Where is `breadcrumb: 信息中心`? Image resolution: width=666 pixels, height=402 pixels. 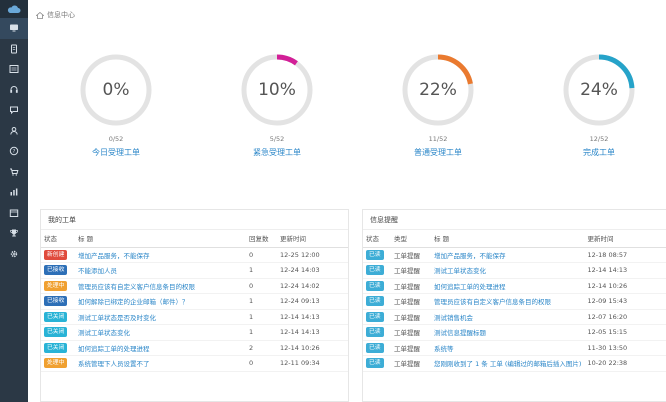 breadcrumb: 信息中心 is located at coordinates (55, 15).